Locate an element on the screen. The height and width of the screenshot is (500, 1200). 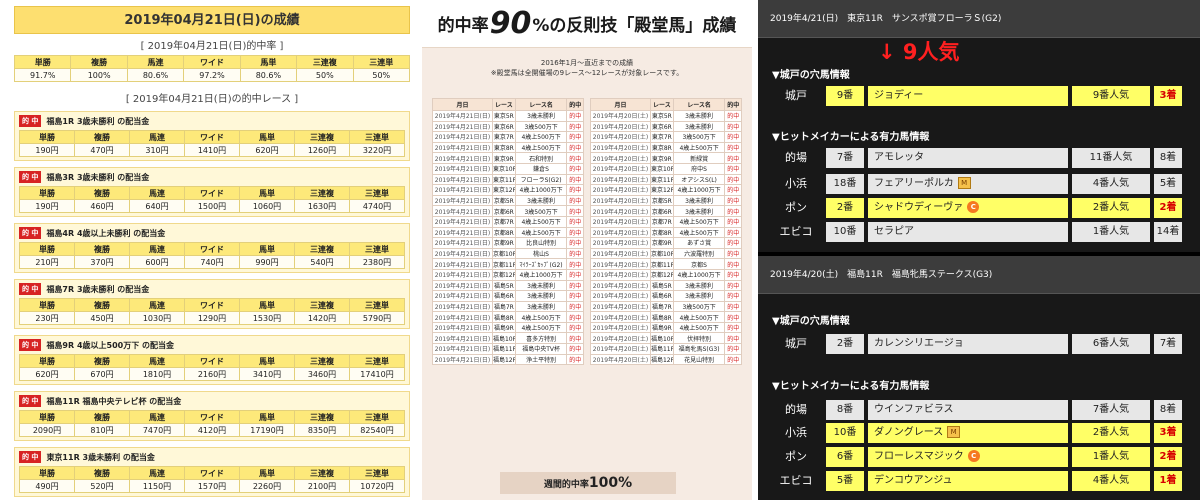
col-header: 月日 is located at coordinates (620, 104).